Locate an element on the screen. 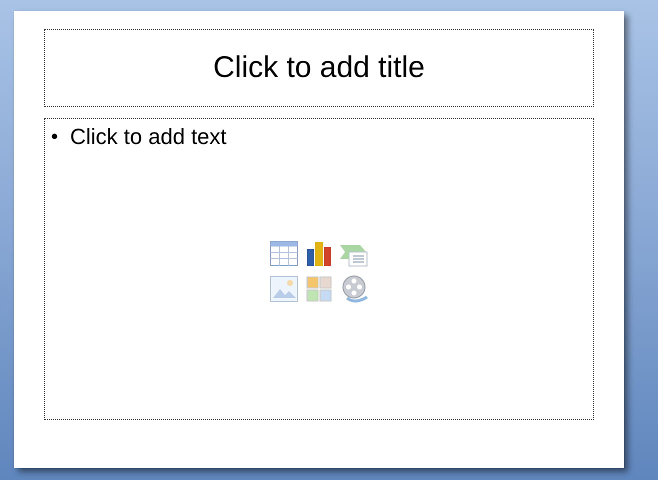 The width and height of the screenshot is (658, 480). title-prompt: Click to add title is located at coordinates (319, 68).